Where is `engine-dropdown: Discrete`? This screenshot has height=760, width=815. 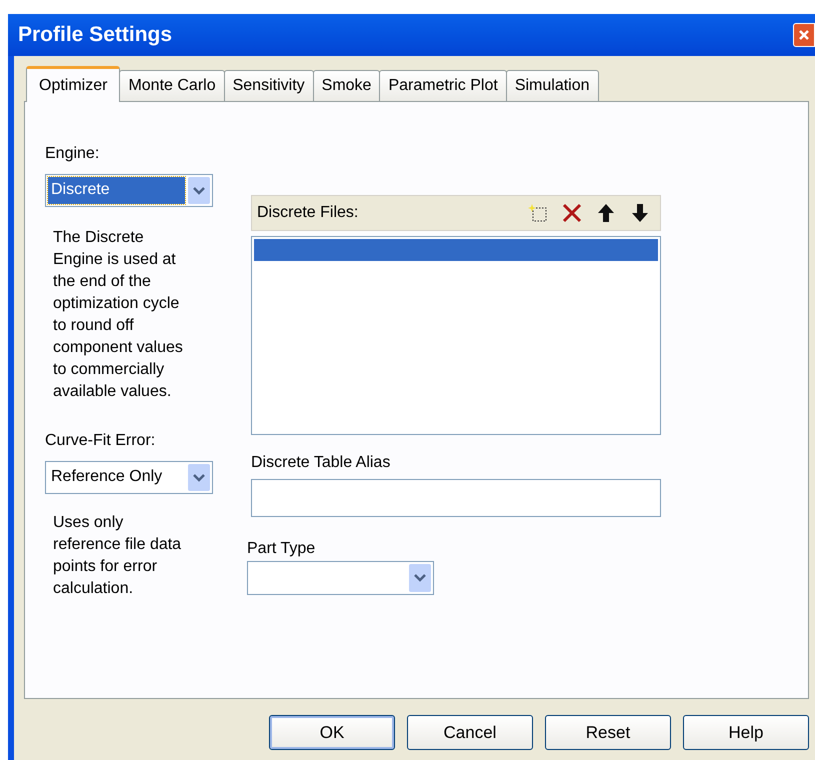
engine-dropdown: Discrete is located at coordinates (129, 190).